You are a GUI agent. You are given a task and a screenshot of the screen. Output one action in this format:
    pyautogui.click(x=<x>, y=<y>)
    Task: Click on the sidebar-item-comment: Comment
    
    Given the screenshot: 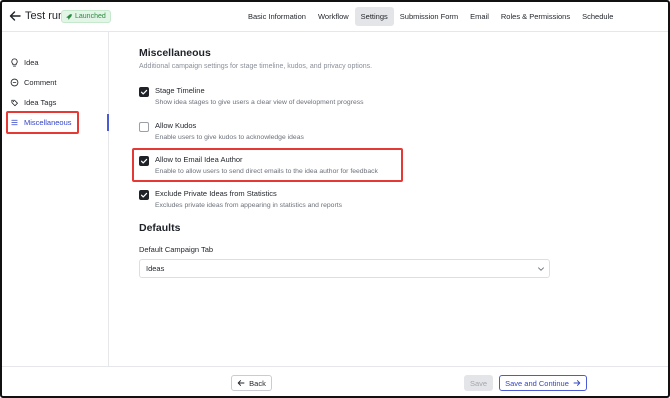 What is the action you would take?
    pyautogui.click(x=33, y=82)
    